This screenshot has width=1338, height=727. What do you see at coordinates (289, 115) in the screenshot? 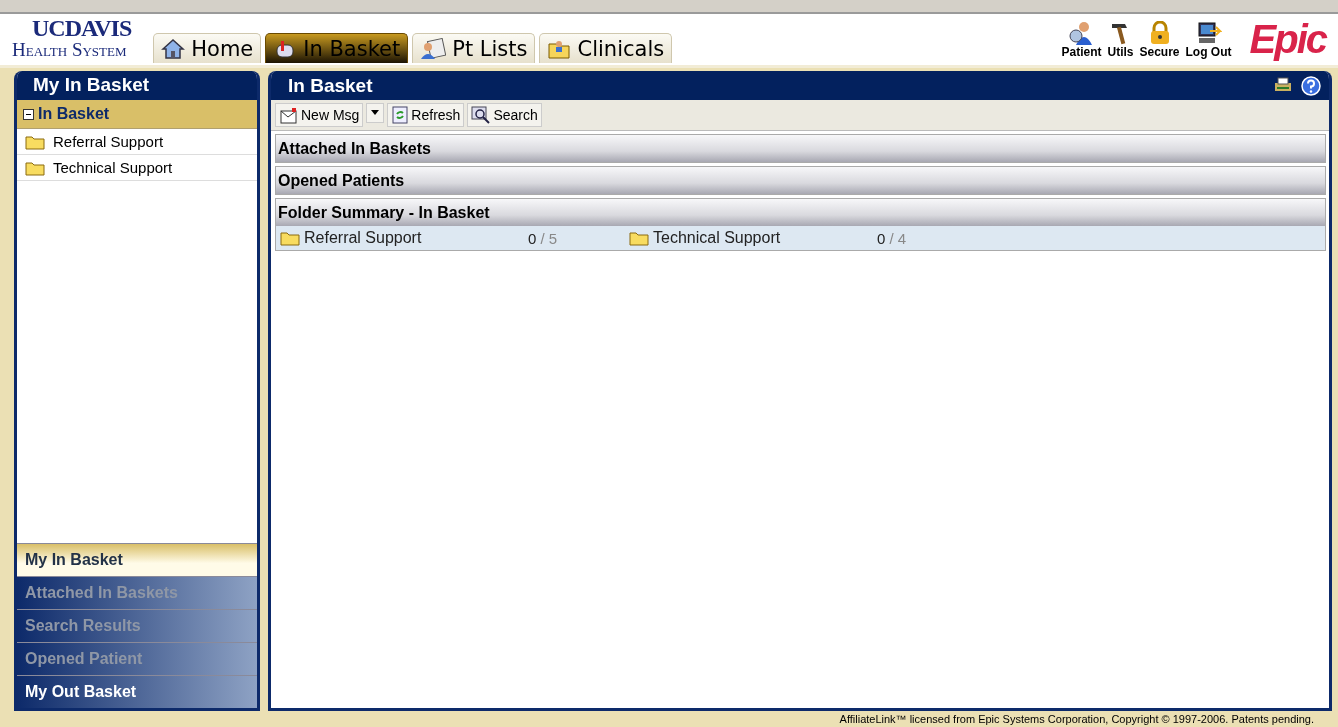
I see `envelope-icon` at bounding box center [289, 115].